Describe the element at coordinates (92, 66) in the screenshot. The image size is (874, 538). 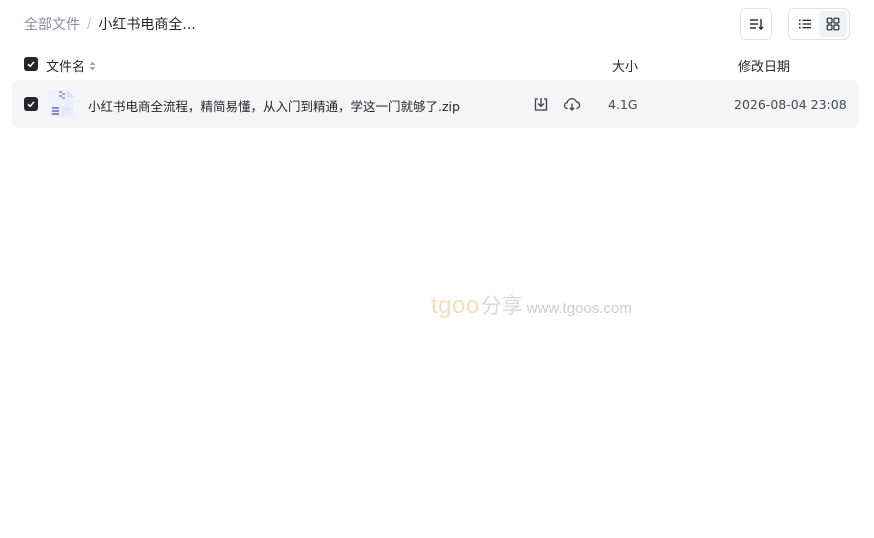
I see `sort-caret-icon` at that location.